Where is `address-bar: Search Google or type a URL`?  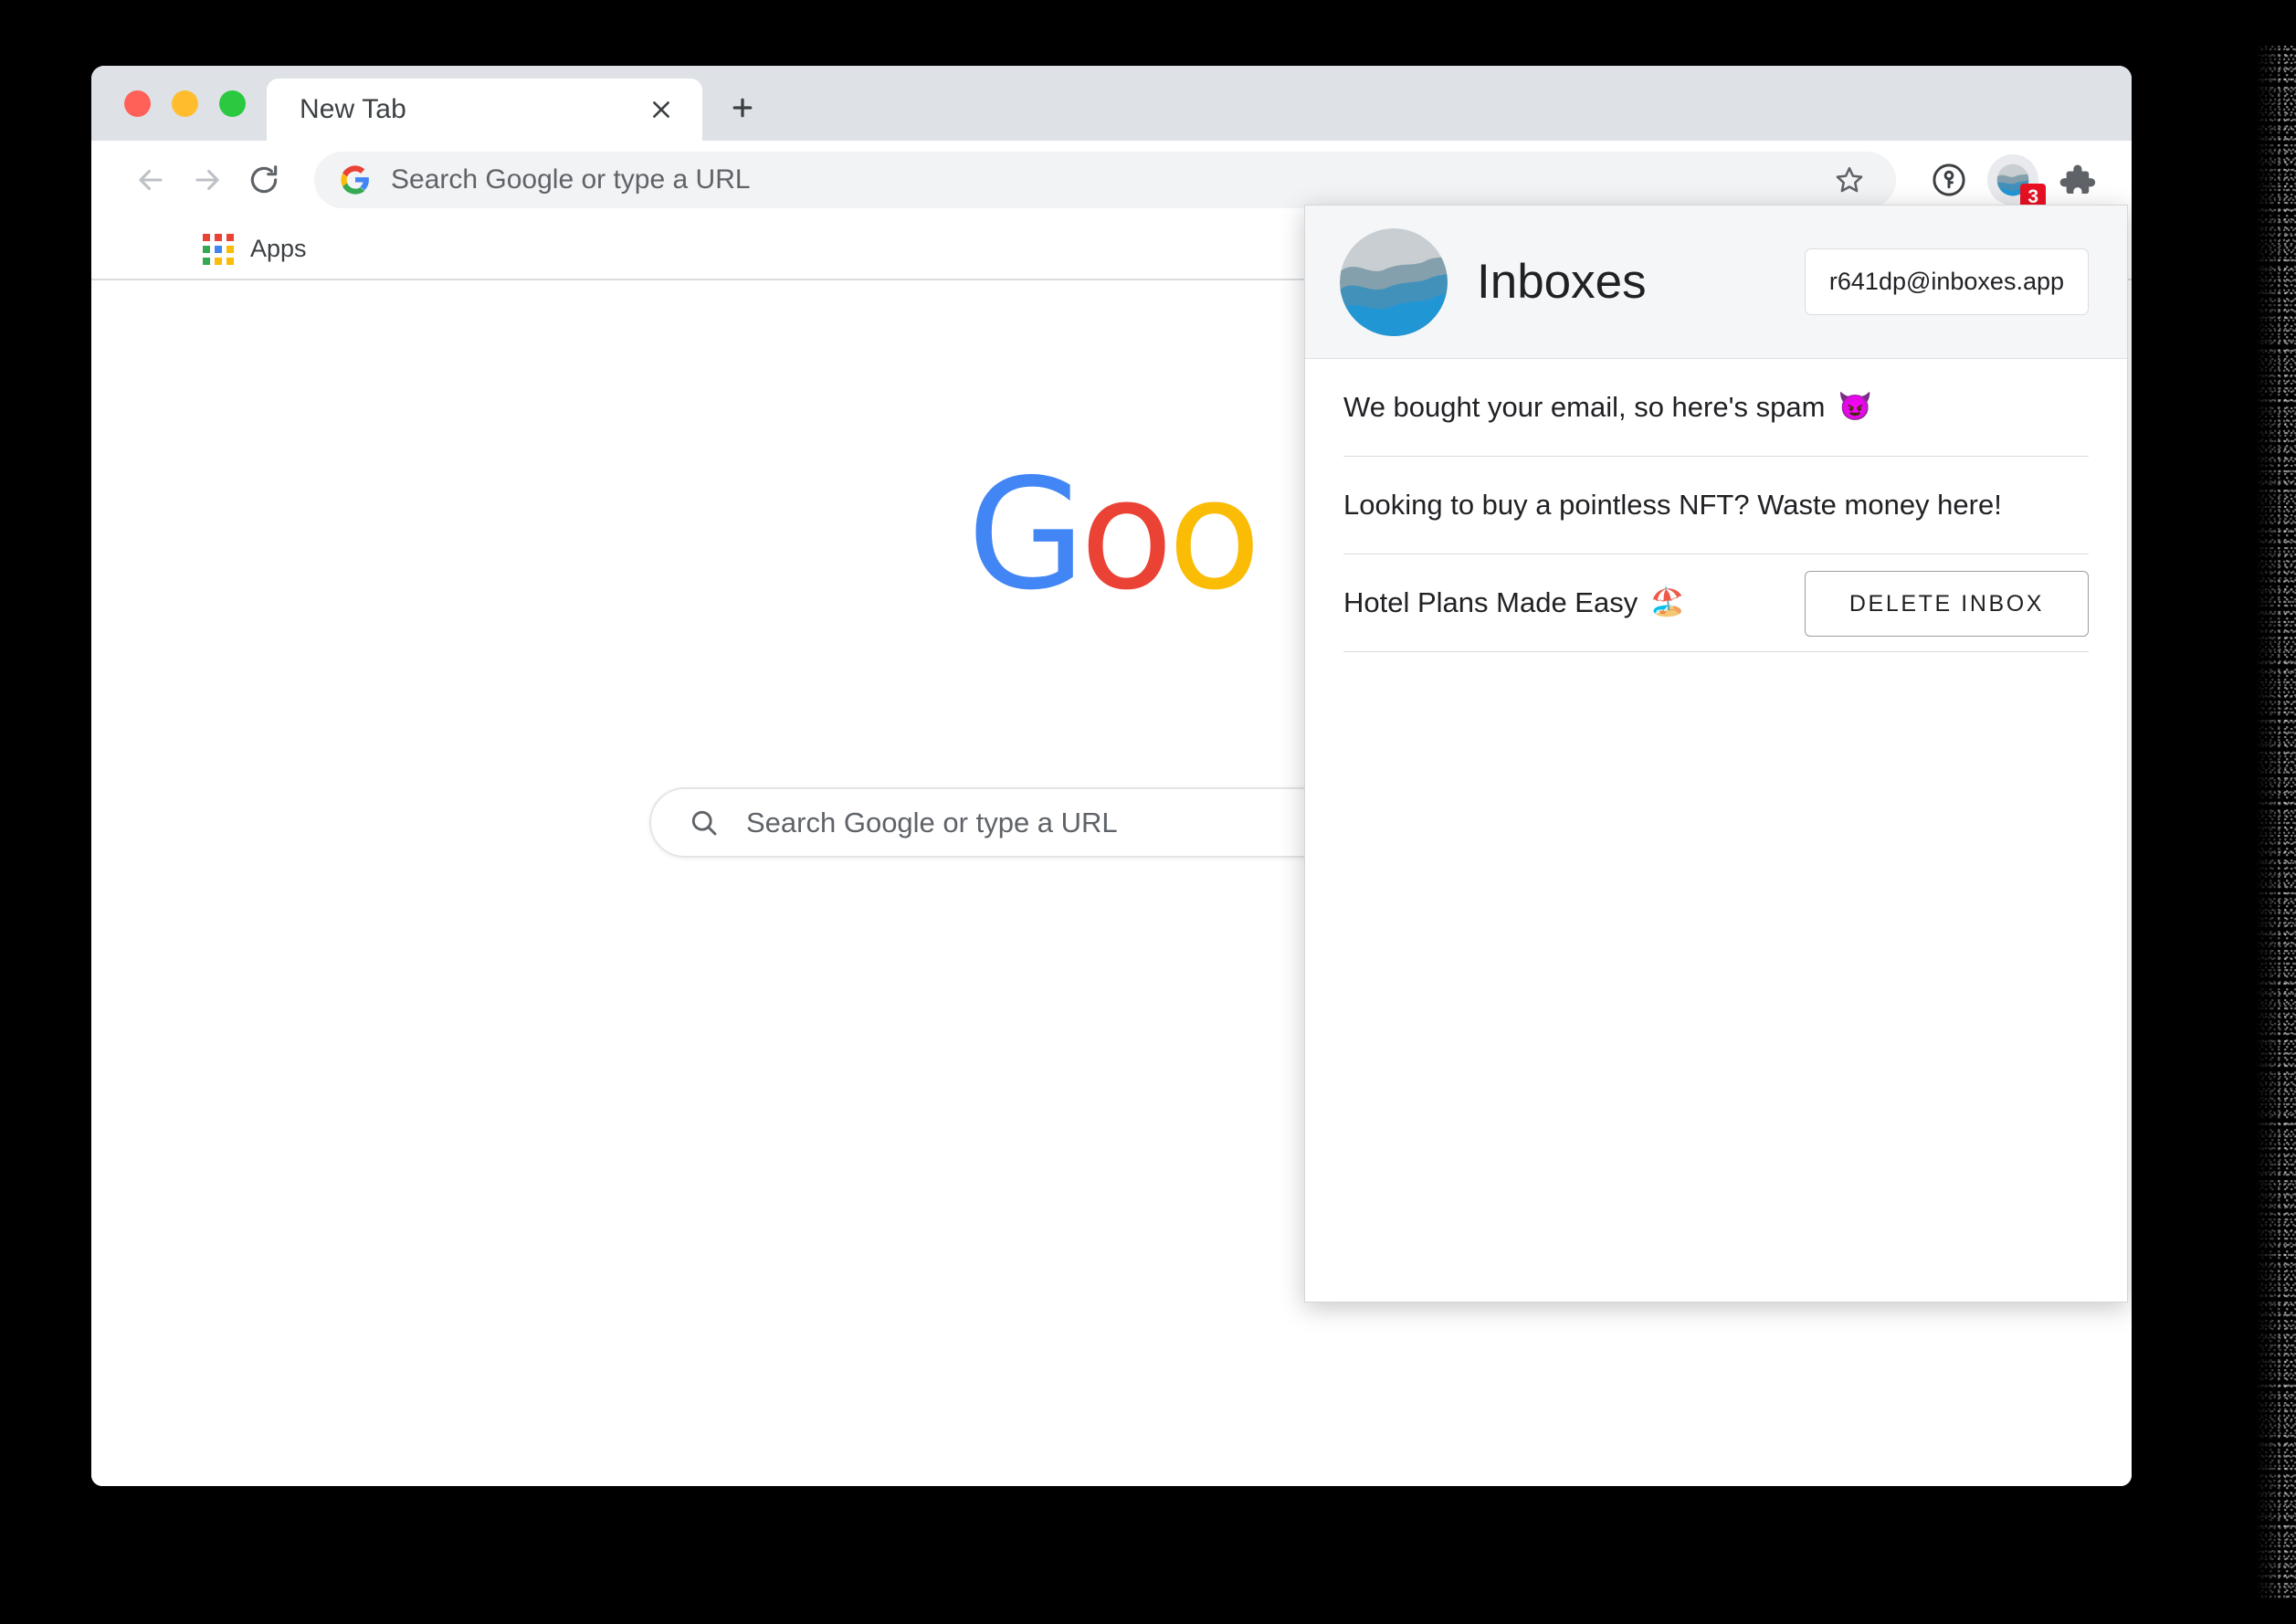
address-bar: Search Google or type a URL is located at coordinates (1105, 180).